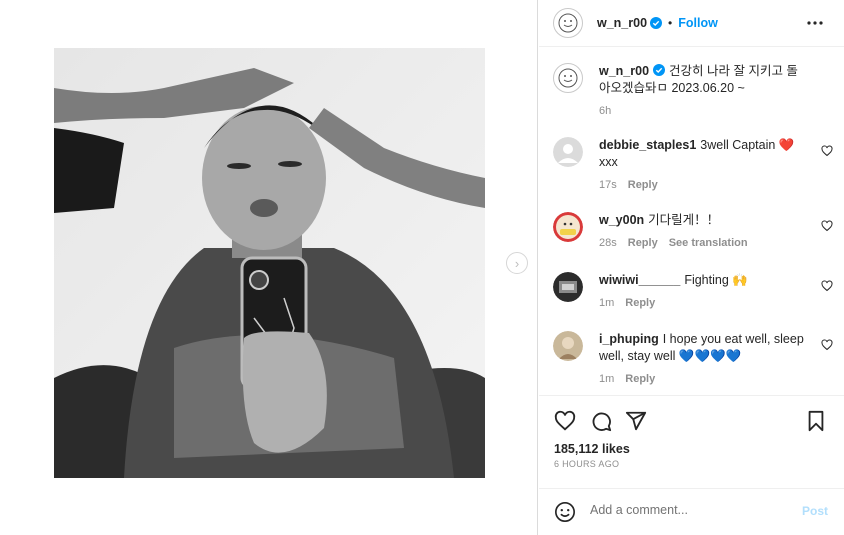 The height and width of the screenshot is (535, 844). What do you see at coordinates (704, 292) in the screenshot?
I see `comment-body: wiwiwi______ Fighting 🙌 1m Reply` at bounding box center [704, 292].